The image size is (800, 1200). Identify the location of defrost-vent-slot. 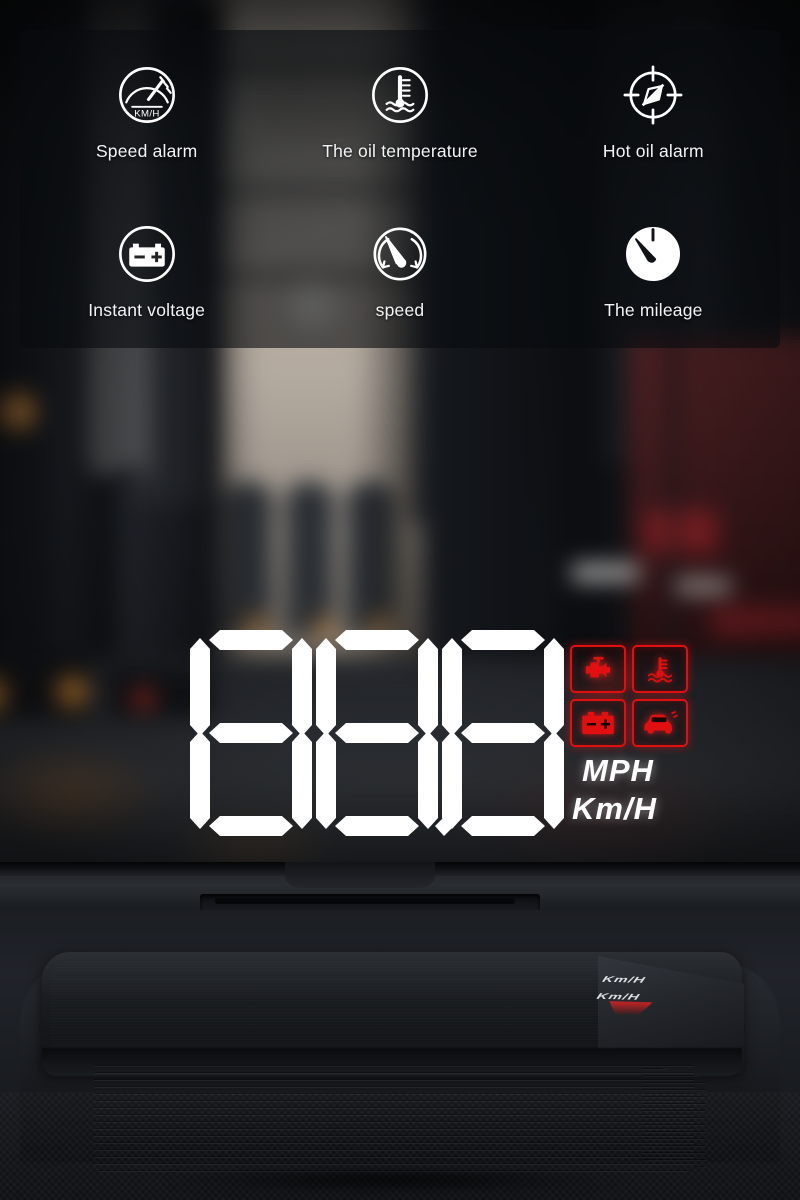
(365, 901).